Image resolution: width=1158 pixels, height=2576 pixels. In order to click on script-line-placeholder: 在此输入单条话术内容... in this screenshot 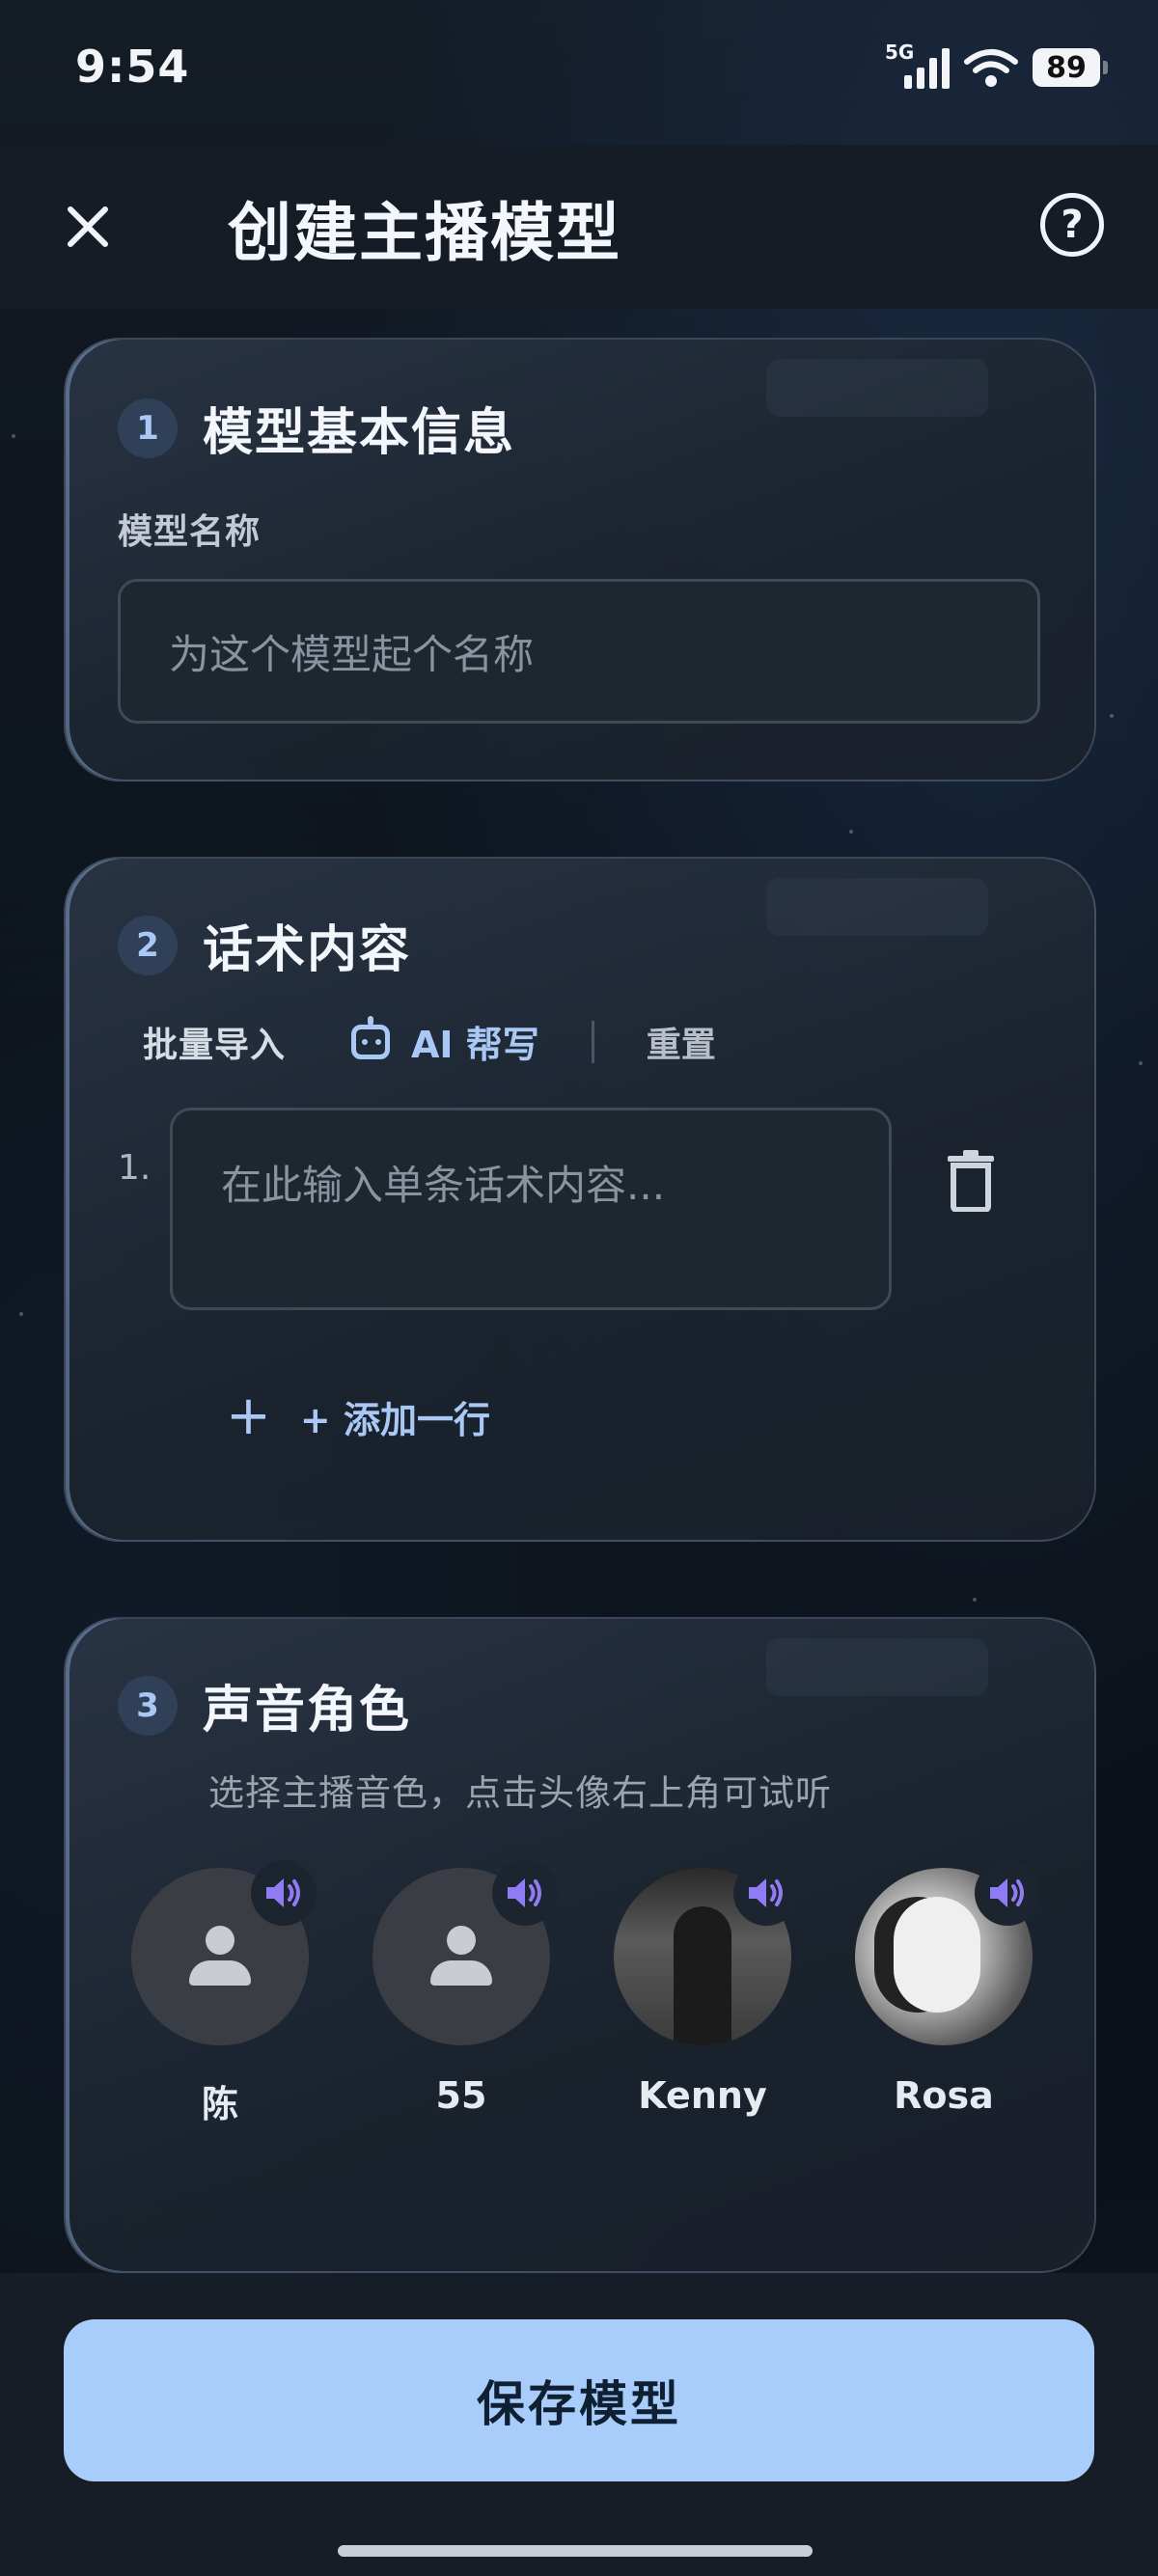, I will do `click(443, 1185)`.